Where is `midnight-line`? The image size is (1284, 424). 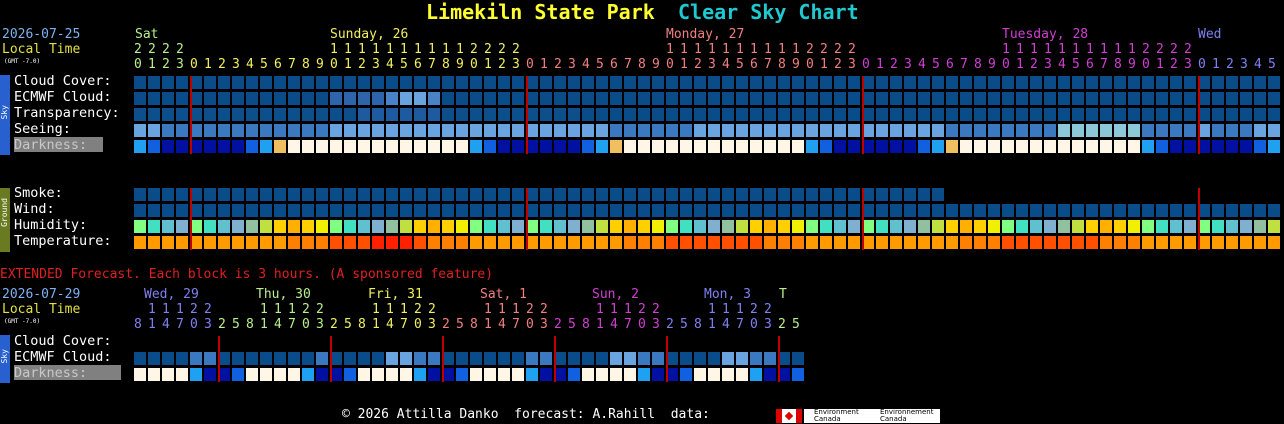 midnight-line is located at coordinates (863, 219).